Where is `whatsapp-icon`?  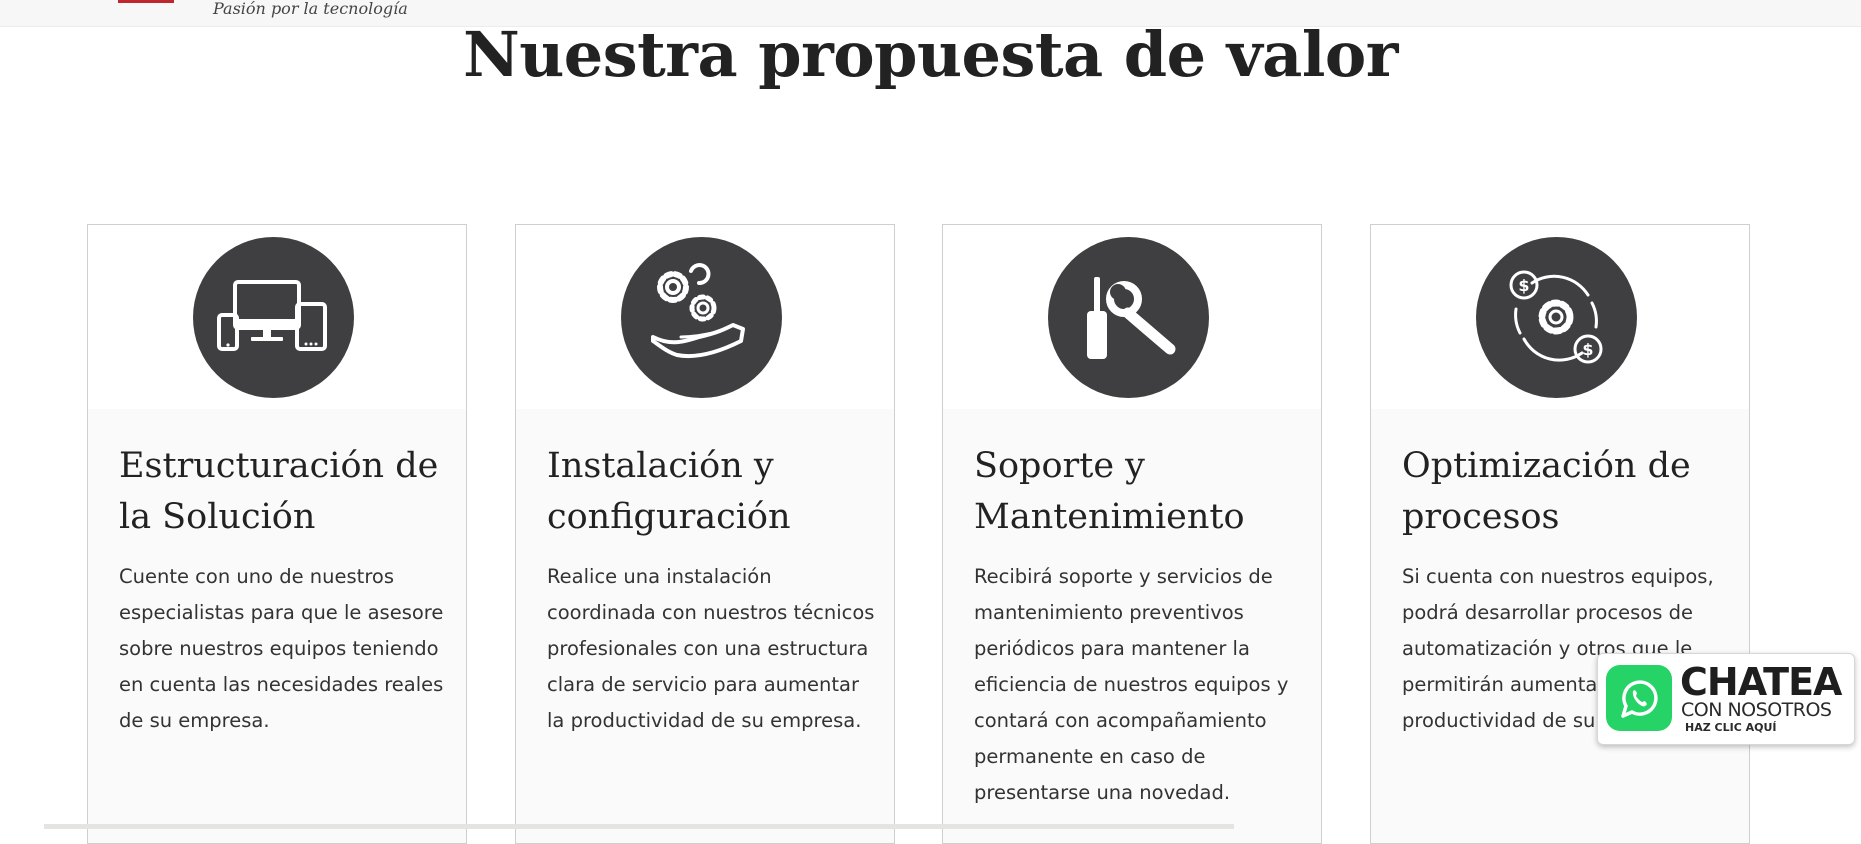 whatsapp-icon is located at coordinates (1639, 698).